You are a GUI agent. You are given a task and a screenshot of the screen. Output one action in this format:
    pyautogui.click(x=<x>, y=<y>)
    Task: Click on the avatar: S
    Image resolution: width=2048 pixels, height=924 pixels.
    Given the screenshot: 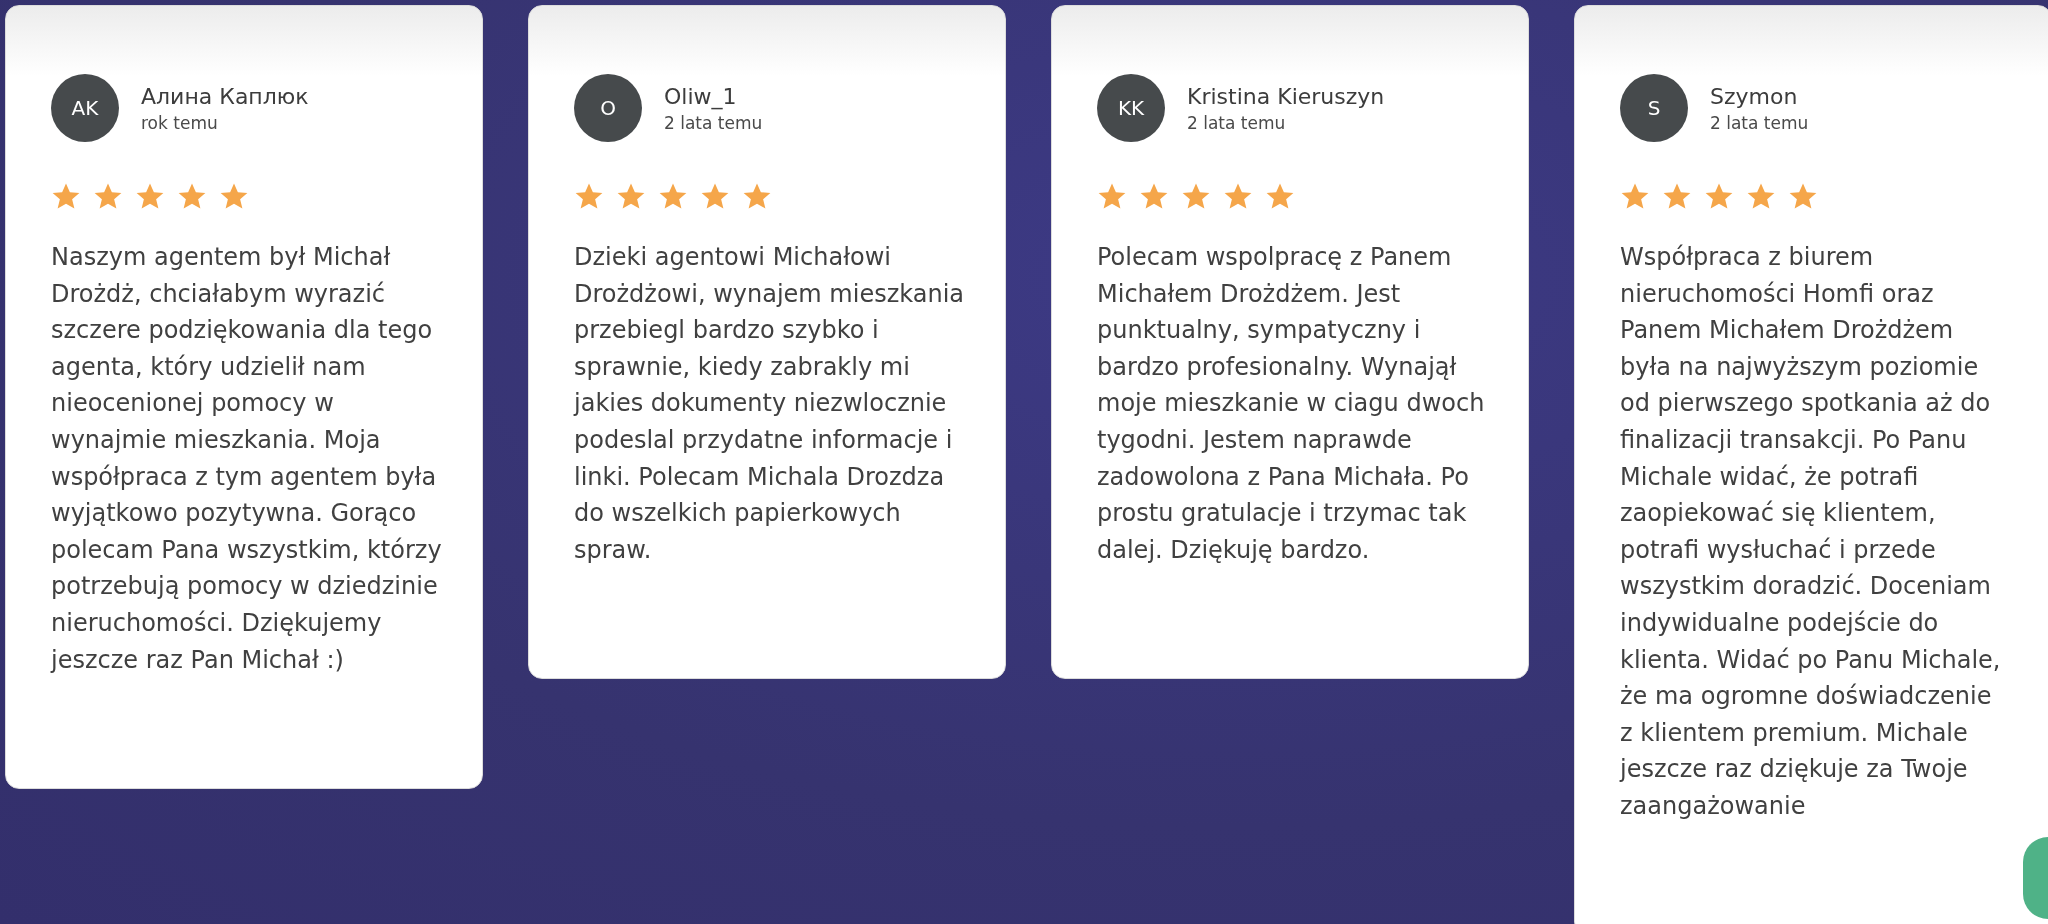 What is the action you would take?
    pyautogui.click(x=1654, y=108)
    